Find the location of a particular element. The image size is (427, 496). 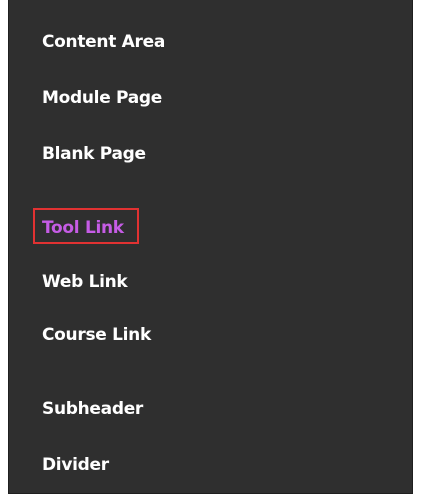

menu-item-module-page: Module Page is located at coordinates (102, 98).